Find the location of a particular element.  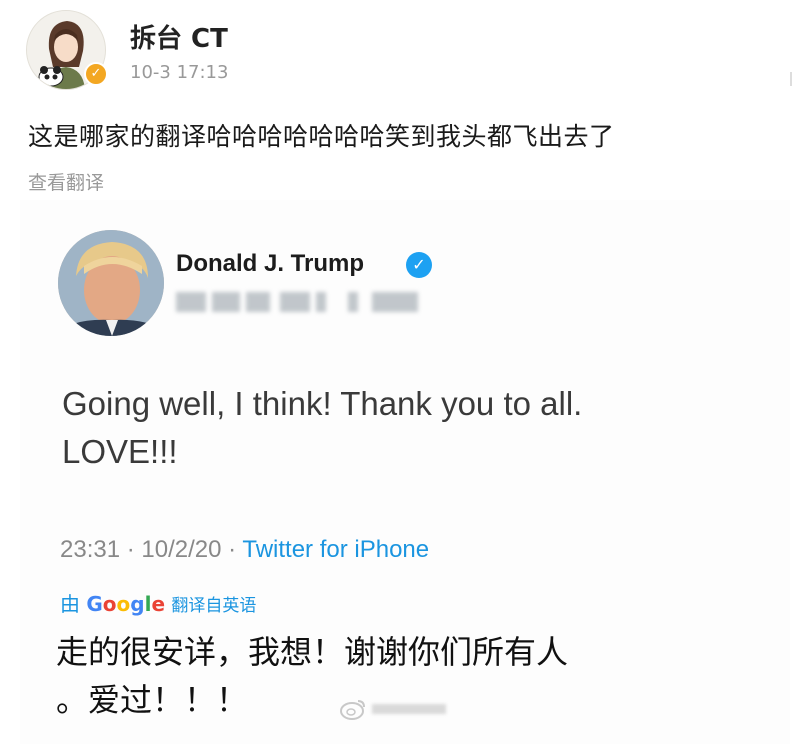

view-translation-link: 查看翻译 is located at coordinates (66, 181).